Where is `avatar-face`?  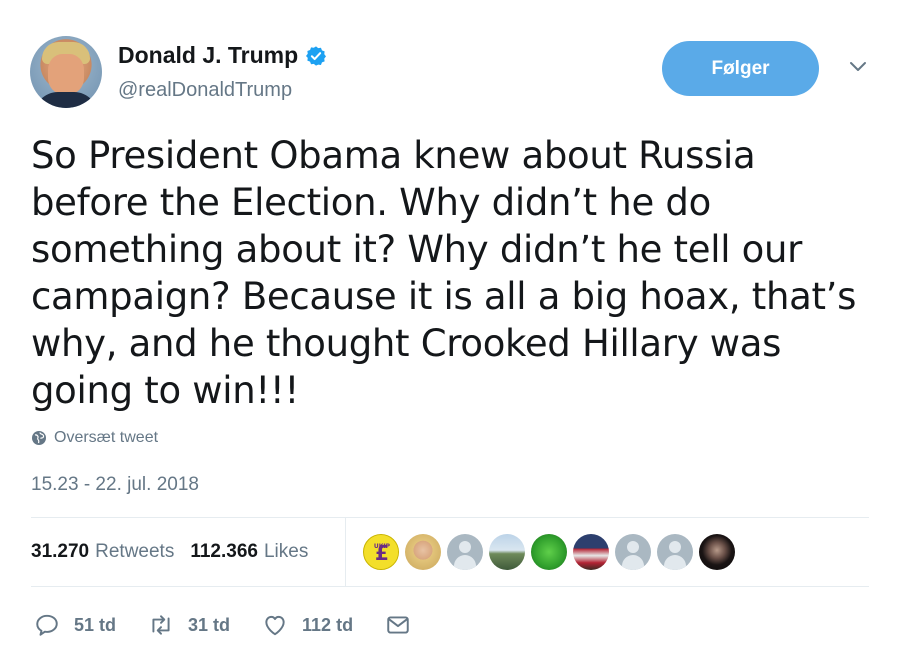 avatar-face is located at coordinates (66, 74).